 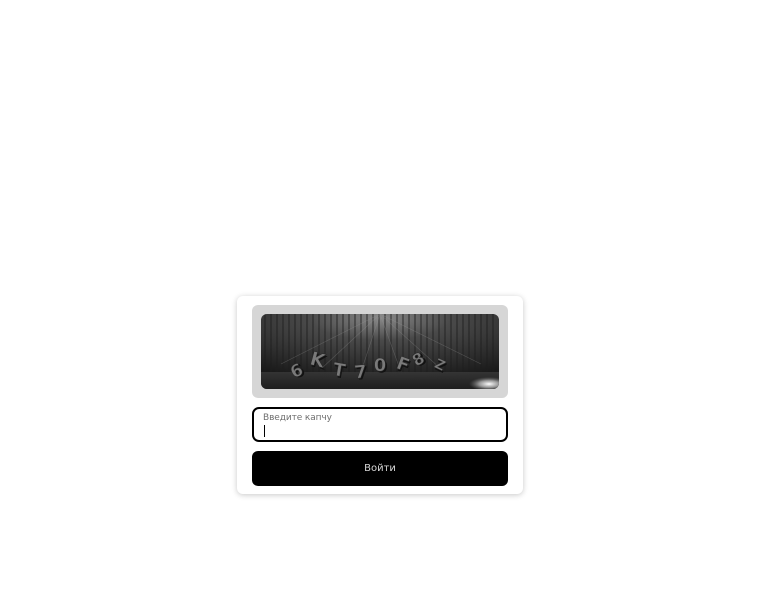 I want to click on captcha-input, so click(x=379, y=431).